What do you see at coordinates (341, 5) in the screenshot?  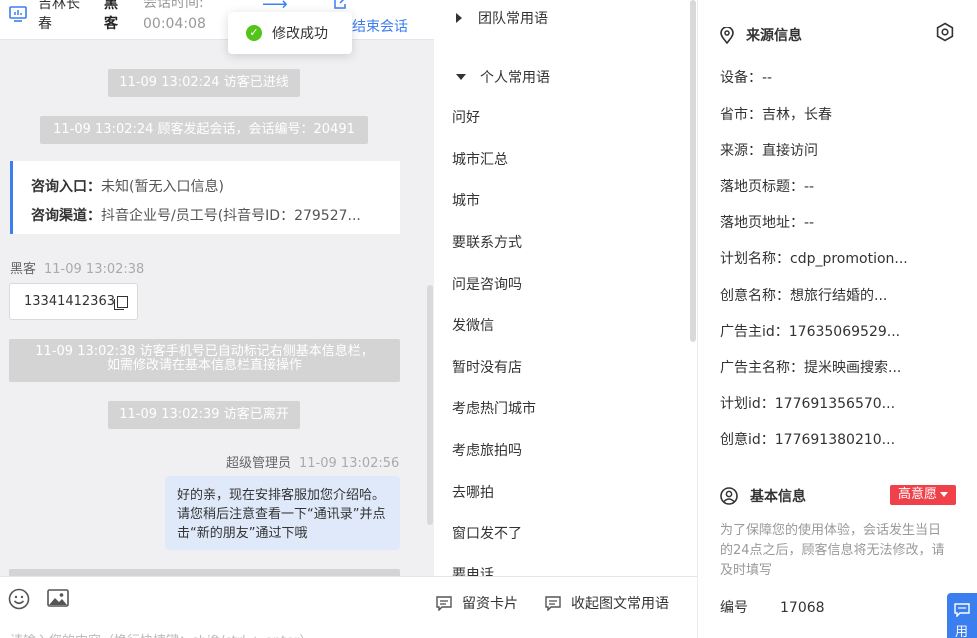 I see `exit-icon` at bounding box center [341, 5].